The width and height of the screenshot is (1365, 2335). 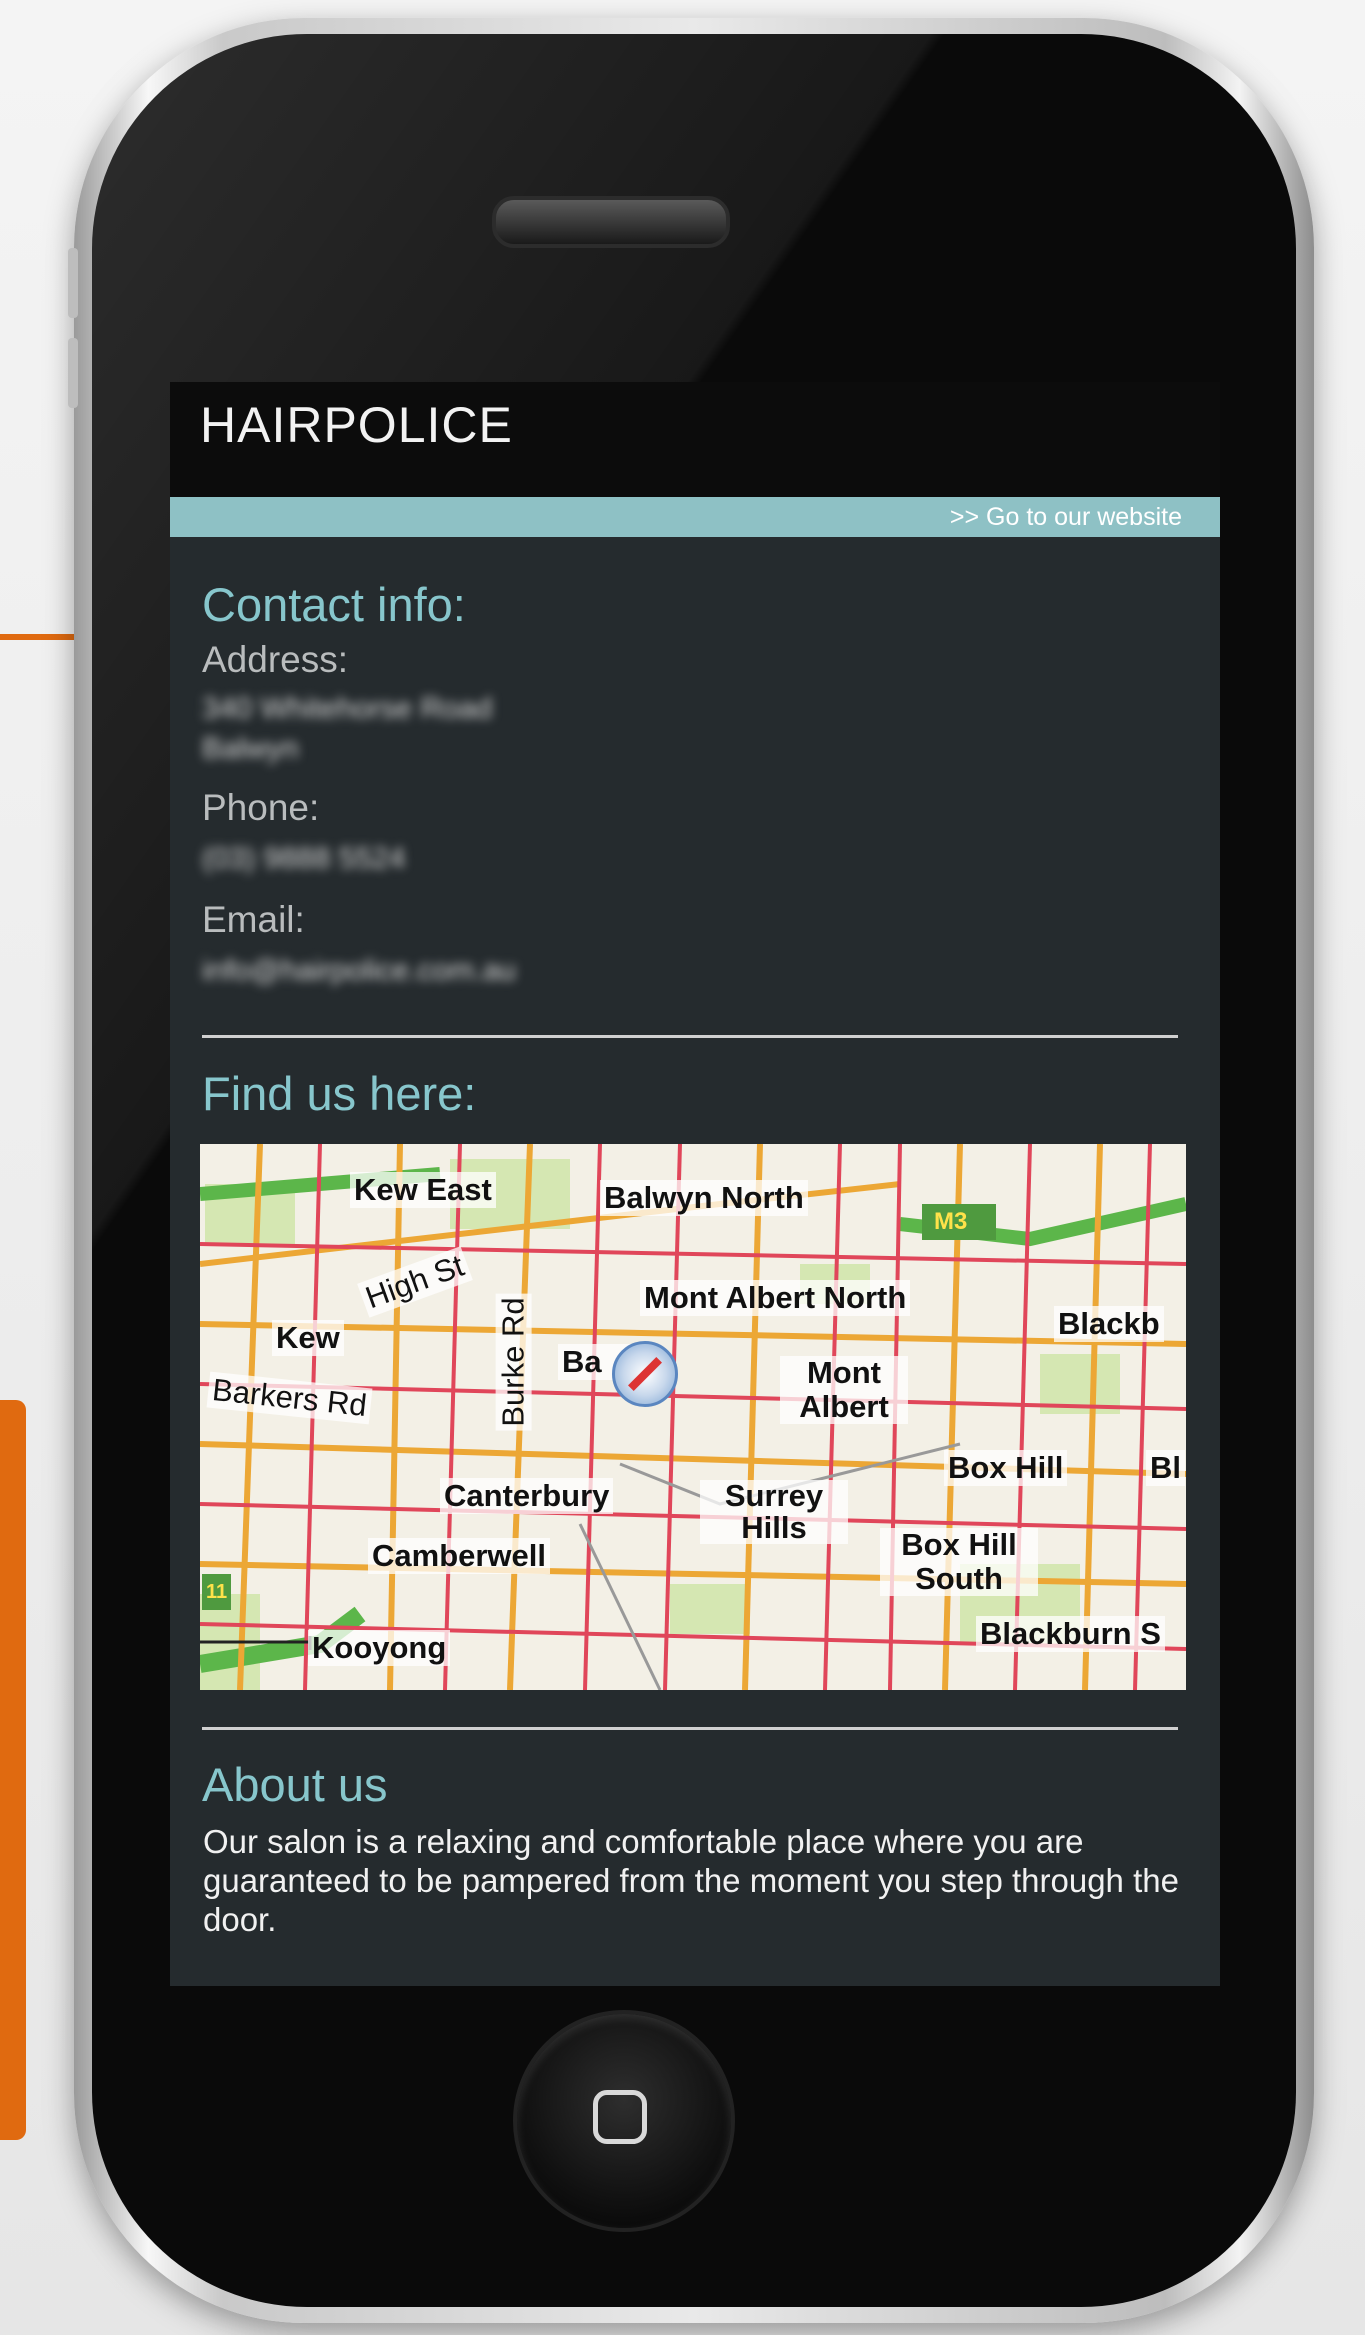 What do you see at coordinates (611, 222) in the screenshot?
I see `speaker-grille` at bounding box center [611, 222].